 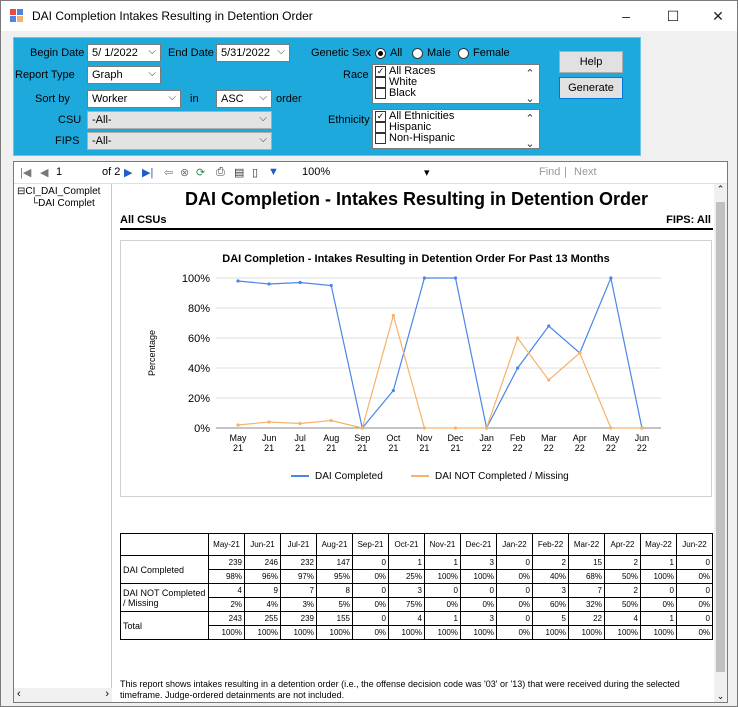 I want to click on ethnicity-scrollbar: ⌃ ⌄, so click(x=530, y=129).